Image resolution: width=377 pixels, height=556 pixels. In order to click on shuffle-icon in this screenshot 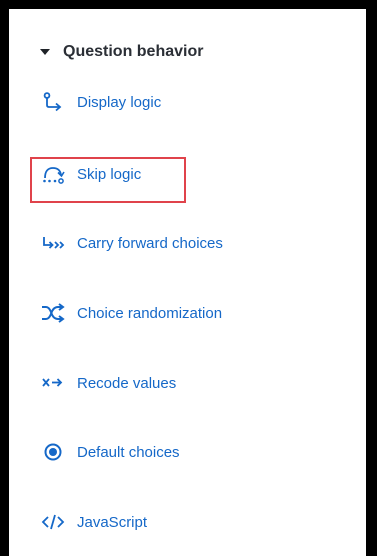, I will do `click(53, 313)`.